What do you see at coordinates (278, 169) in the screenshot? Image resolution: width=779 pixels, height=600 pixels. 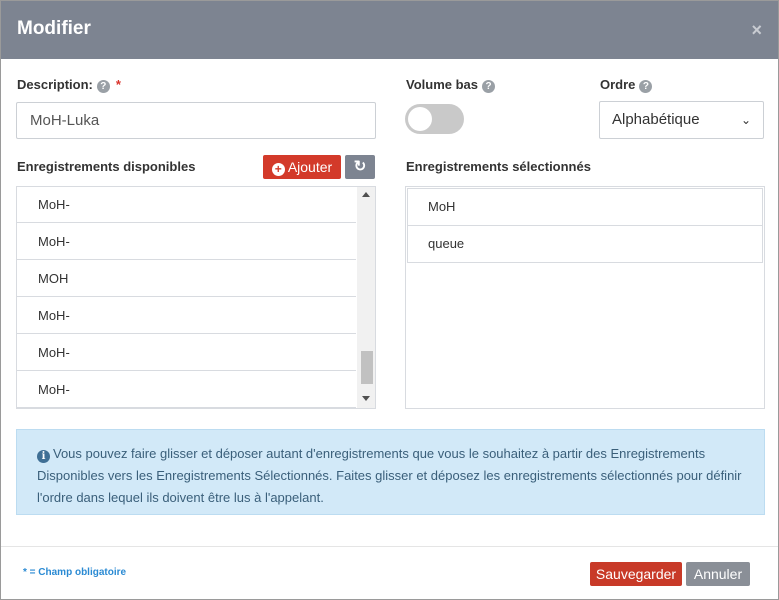 I see `plus-circle-icon: +` at bounding box center [278, 169].